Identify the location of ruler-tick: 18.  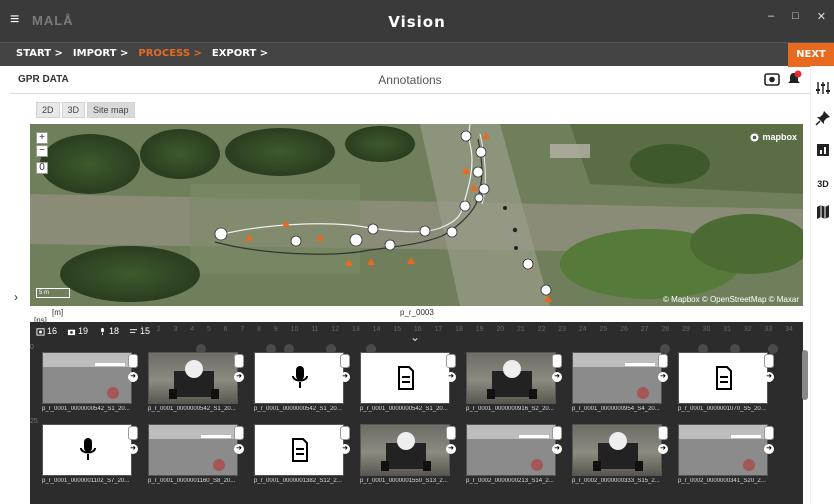
(459, 329).